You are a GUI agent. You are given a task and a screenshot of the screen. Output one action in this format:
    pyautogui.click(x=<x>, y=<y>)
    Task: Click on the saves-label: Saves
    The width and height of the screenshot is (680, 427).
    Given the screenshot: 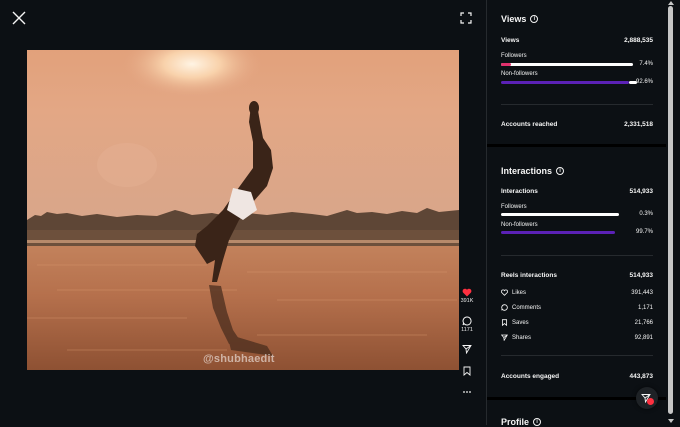 What is the action you would take?
    pyautogui.click(x=520, y=322)
    